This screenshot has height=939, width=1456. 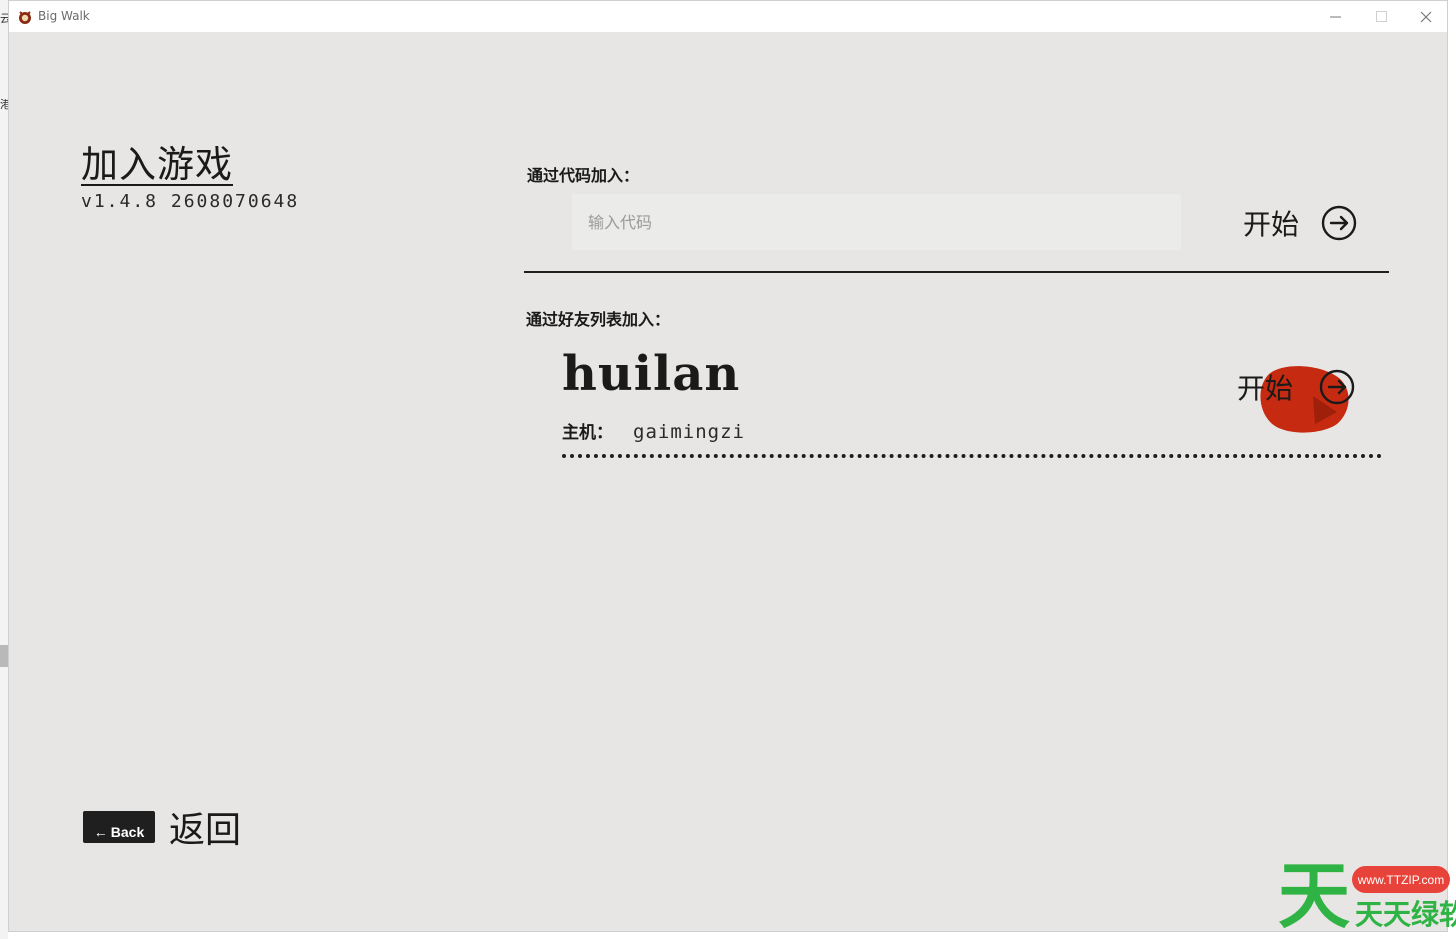 I want to click on maximize-button, so click(x=1381, y=16).